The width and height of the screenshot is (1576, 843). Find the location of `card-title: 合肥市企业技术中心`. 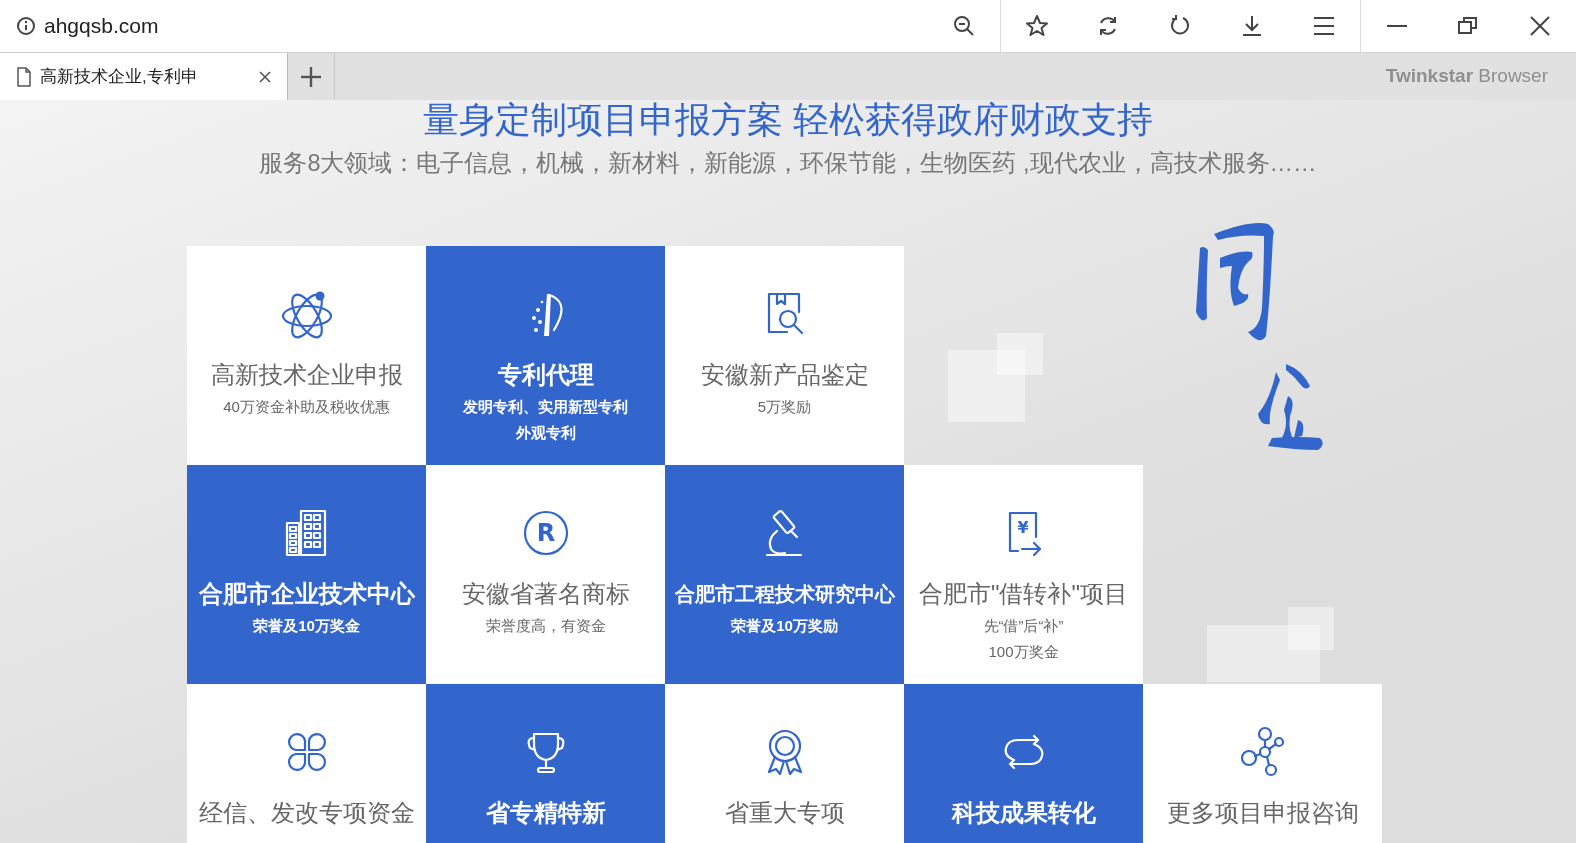

card-title: 合肥市企业技术中心 is located at coordinates (306, 594).